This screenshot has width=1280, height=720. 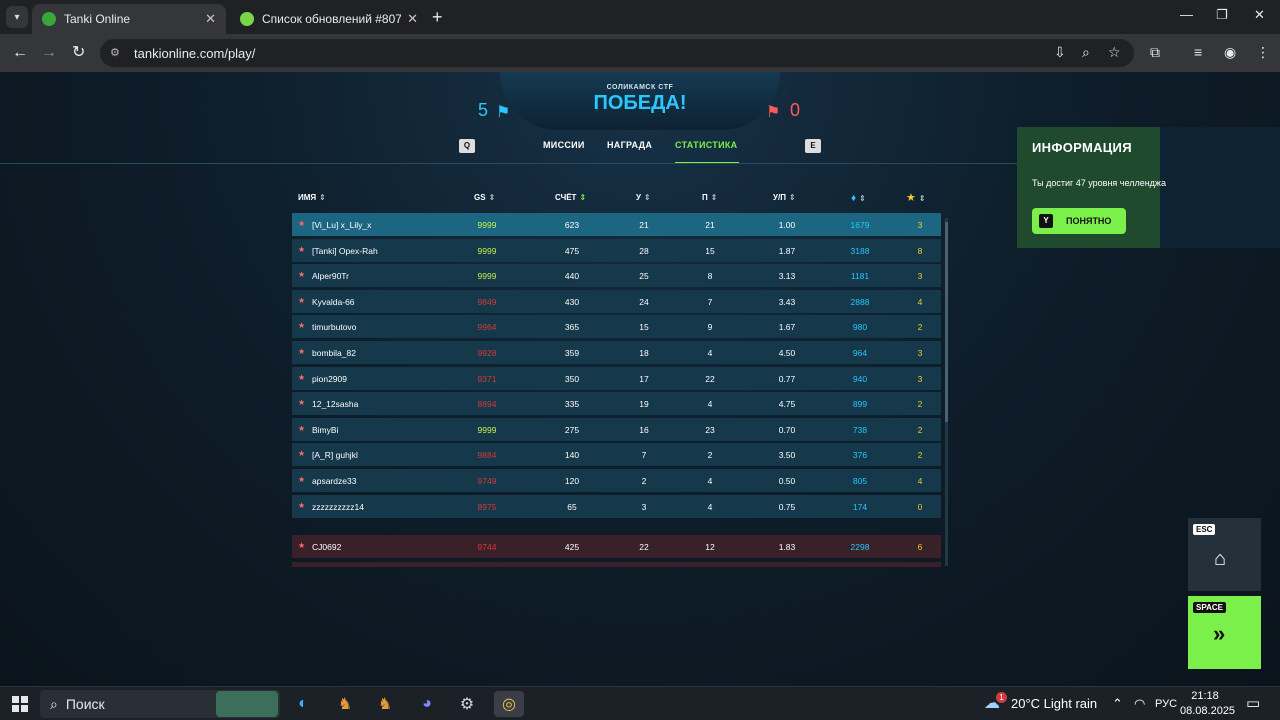 I want to click on table-row: ★ 12_12sasha 8894 335 19 4 4.75 899 2, so click(x=616, y=404).